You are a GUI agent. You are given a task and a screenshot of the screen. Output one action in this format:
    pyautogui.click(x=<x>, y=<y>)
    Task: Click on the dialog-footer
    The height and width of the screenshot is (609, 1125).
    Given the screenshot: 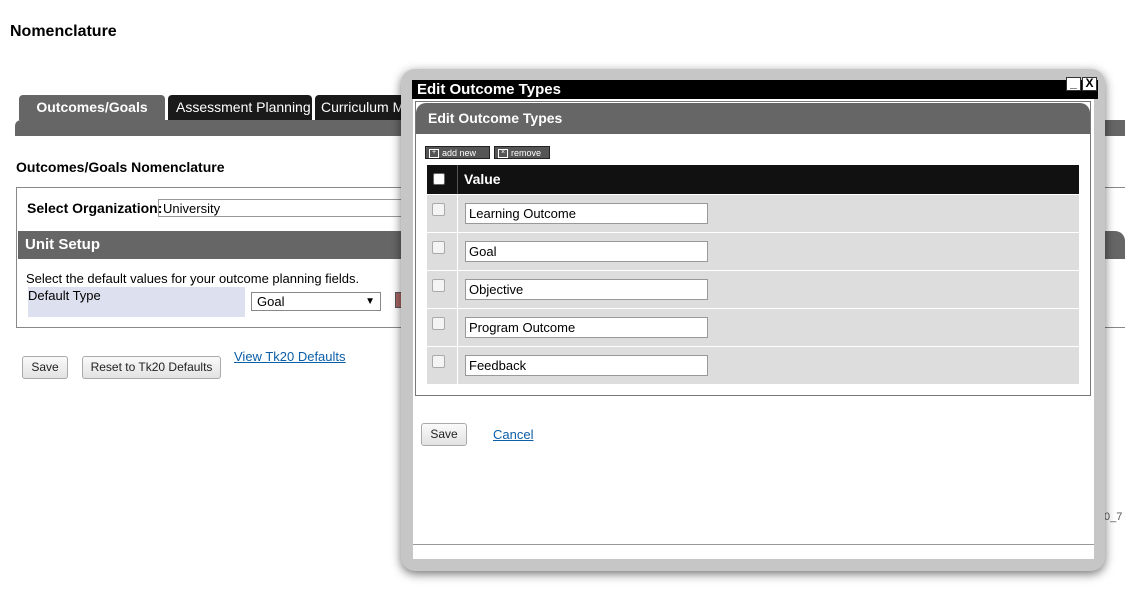 What is the action you would take?
    pyautogui.click(x=753, y=551)
    